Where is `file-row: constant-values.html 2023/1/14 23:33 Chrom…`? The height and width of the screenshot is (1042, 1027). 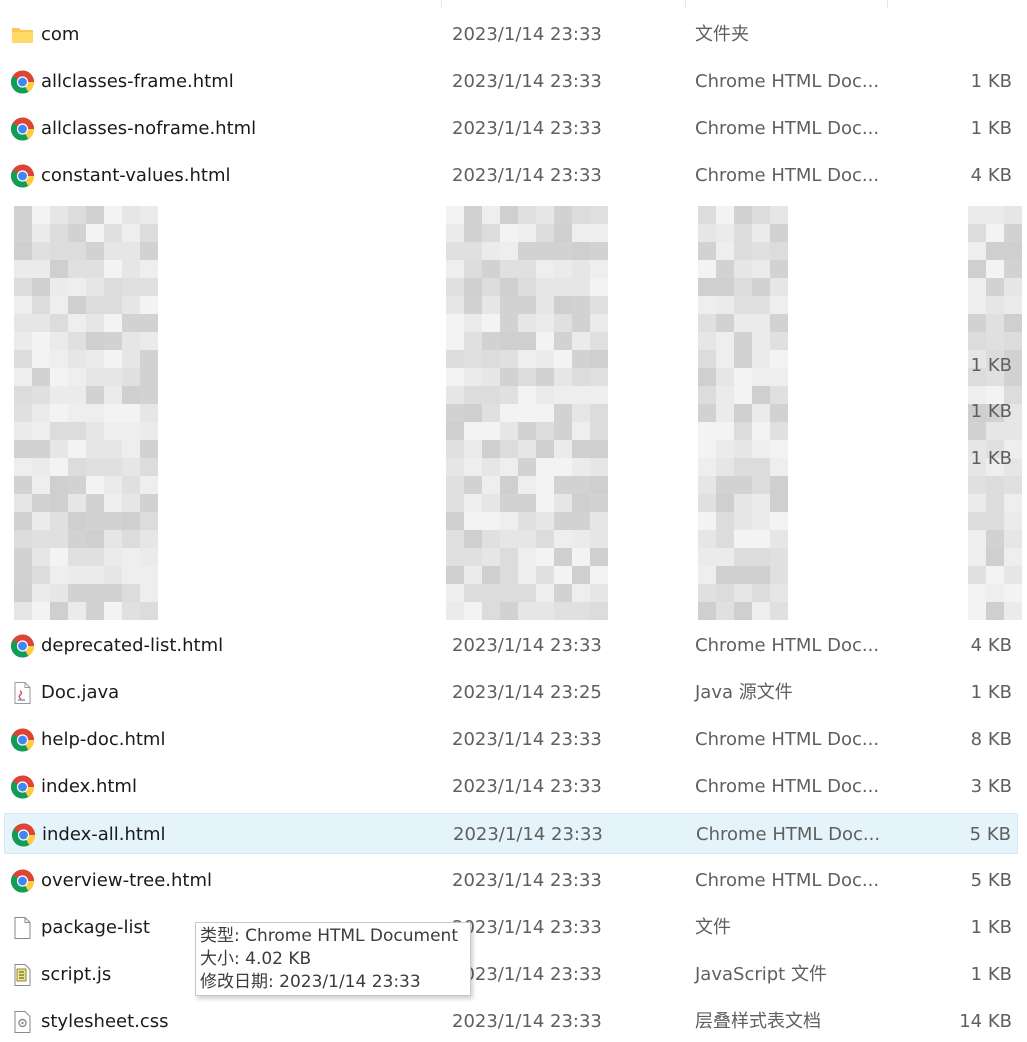
file-row: constant-values.html 2023/1/14 23:33 Chrom… is located at coordinates (511, 175).